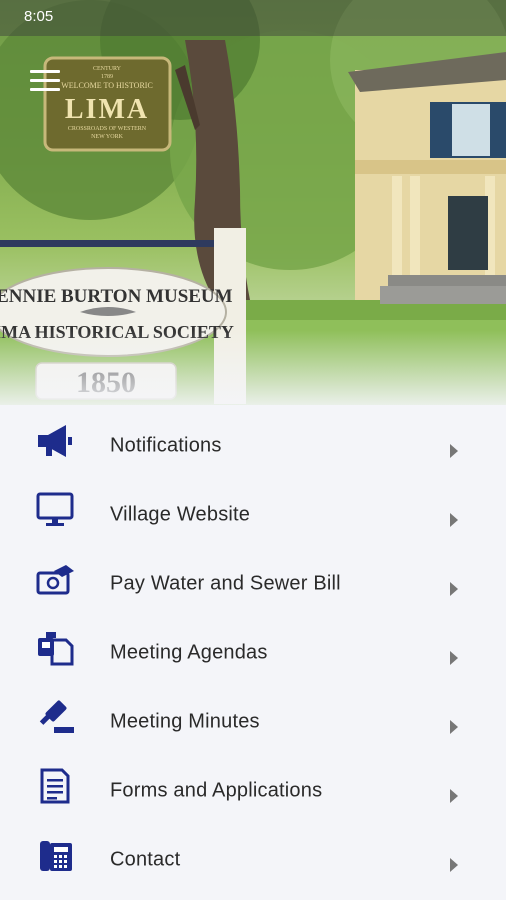 Image resolution: width=506 pixels, height=900 pixels. Describe the element at coordinates (107, 137) in the screenshot. I see `sign-state-text: NEW YORK` at that location.